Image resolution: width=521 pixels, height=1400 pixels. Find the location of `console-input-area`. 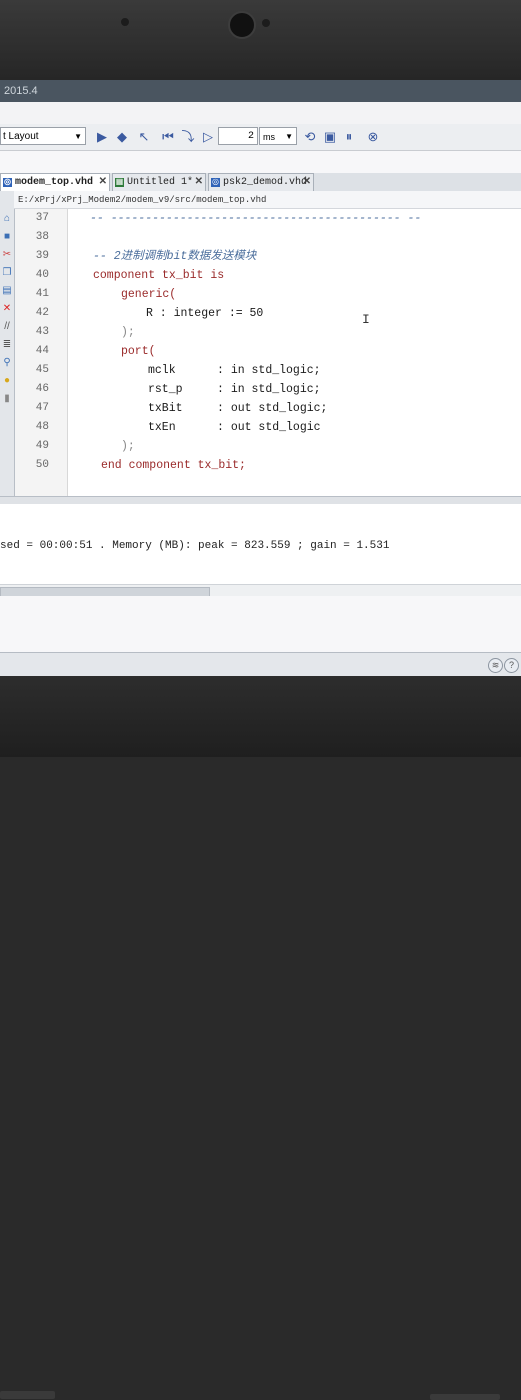

console-input-area is located at coordinates (260, 624).